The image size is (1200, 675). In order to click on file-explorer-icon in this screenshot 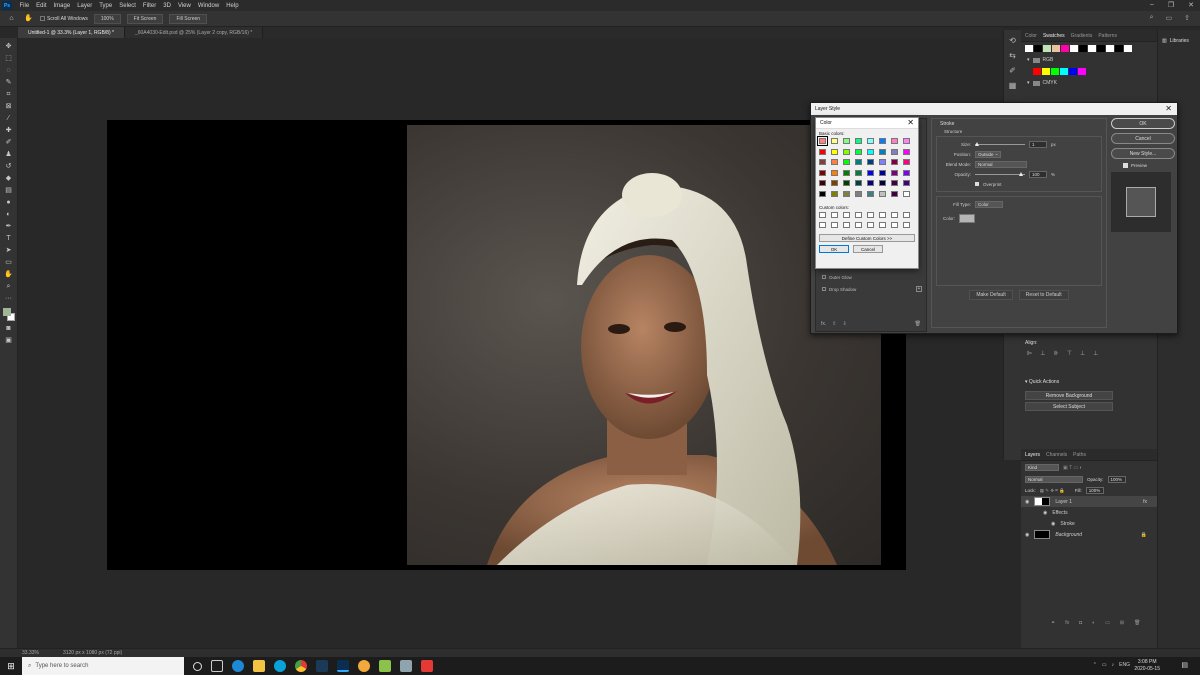, I will do `click(259, 666)`.